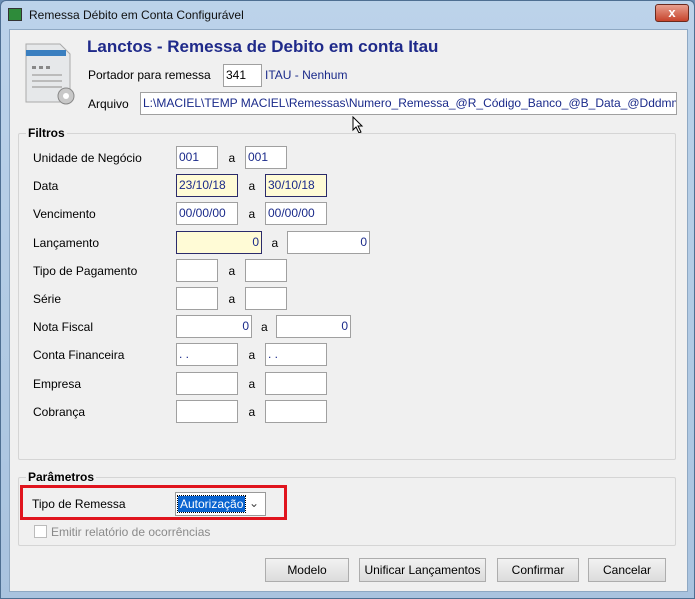  Describe the element at coordinates (40, 531) in the screenshot. I see `emitir-checkbox` at that location.